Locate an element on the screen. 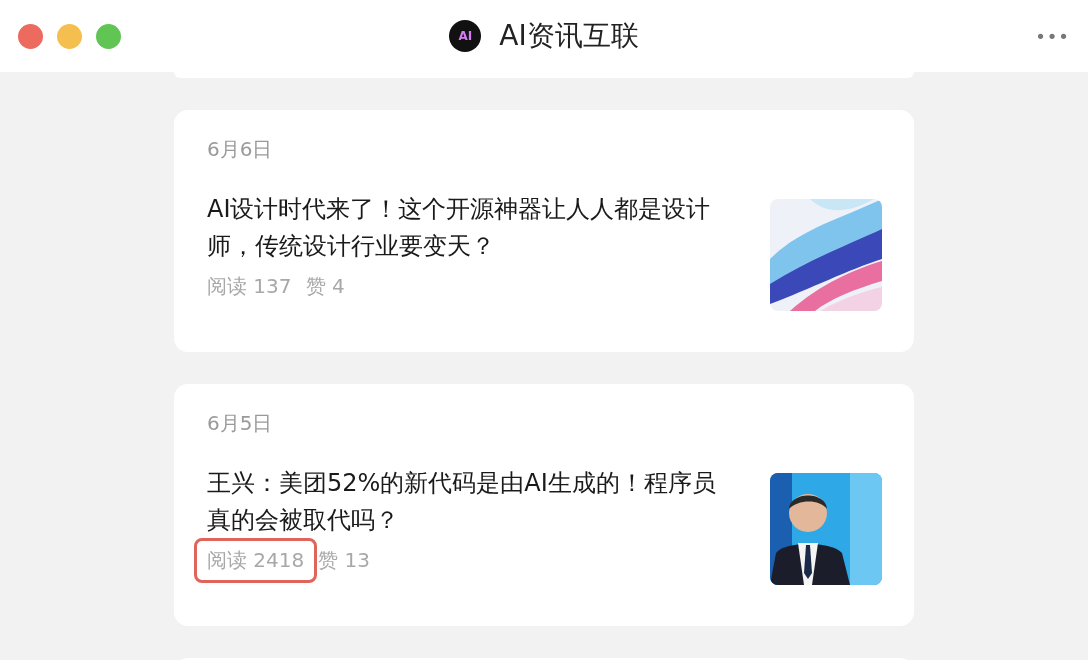 The height and width of the screenshot is (660, 1088). read-count: 阅读 137 is located at coordinates (249, 286).